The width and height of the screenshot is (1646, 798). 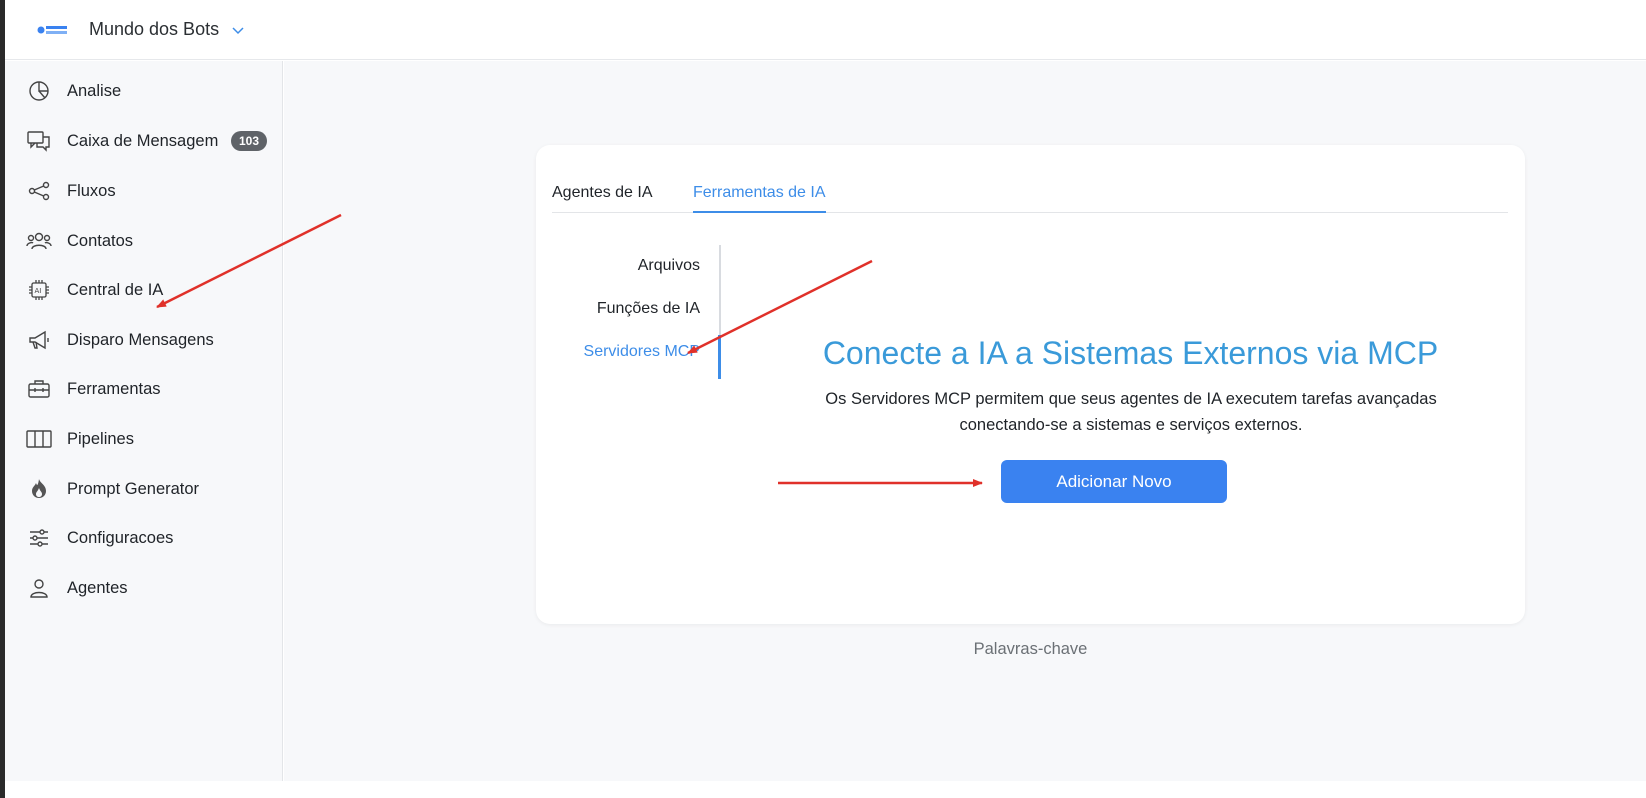 What do you see at coordinates (143, 588) in the screenshot?
I see `sidebar-item-agentes: Agentes` at bounding box center [143, 588].